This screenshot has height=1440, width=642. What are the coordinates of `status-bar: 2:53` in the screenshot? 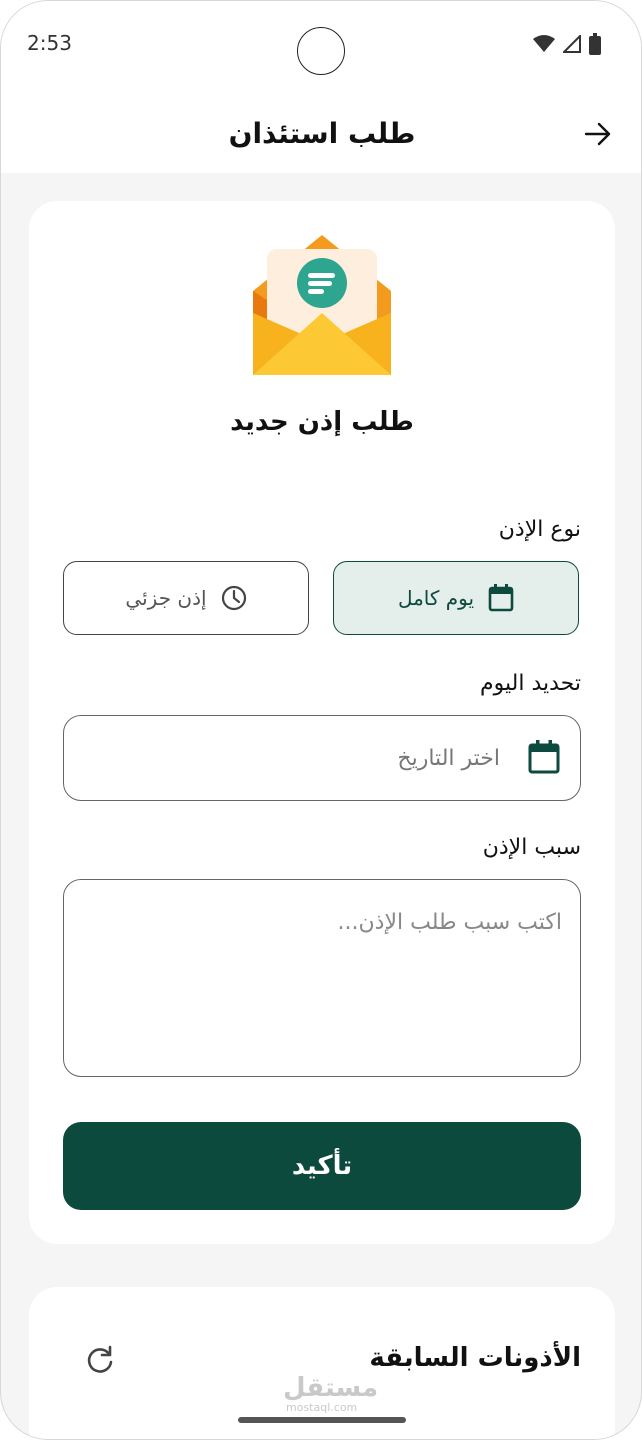 It's located at (321, 51).